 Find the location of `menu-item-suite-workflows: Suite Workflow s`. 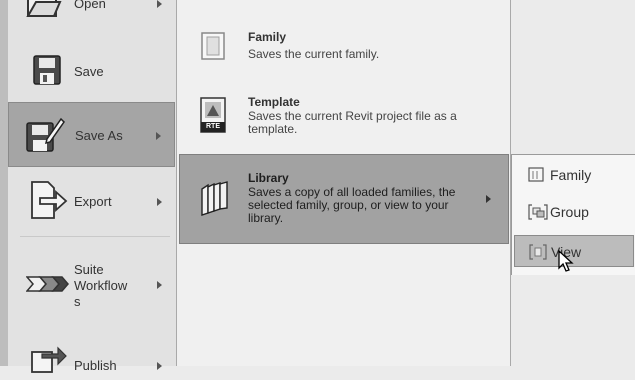

menu-item-suite-workflows: Suite Workflow s is located at coordinates (91, 284).